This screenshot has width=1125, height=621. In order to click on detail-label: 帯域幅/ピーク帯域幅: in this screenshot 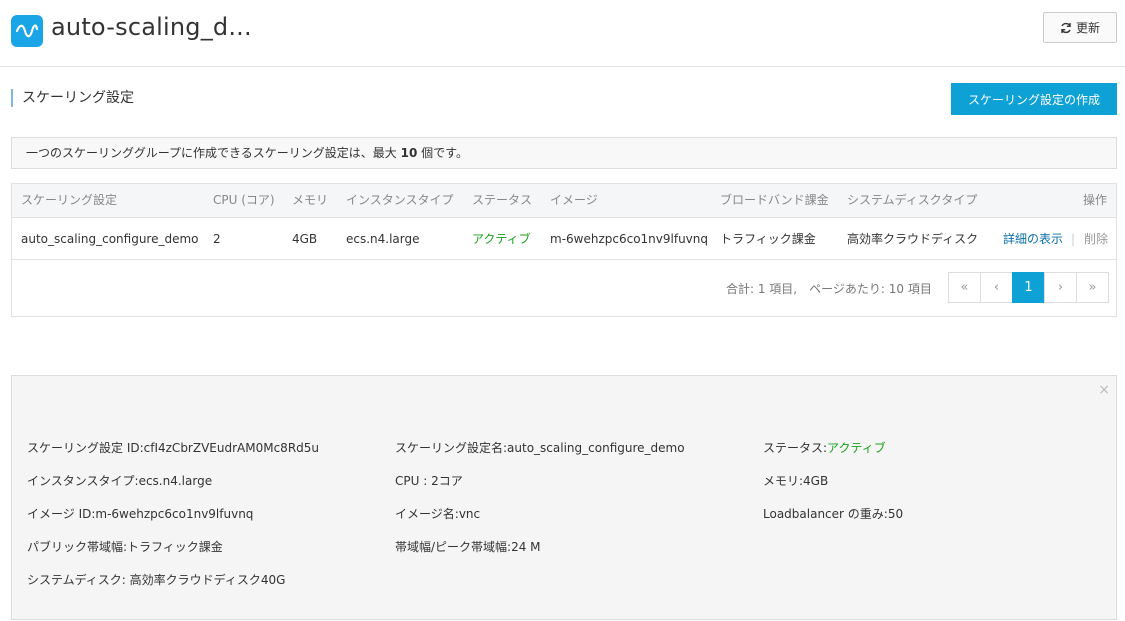, I will do `click(453, 547)`.